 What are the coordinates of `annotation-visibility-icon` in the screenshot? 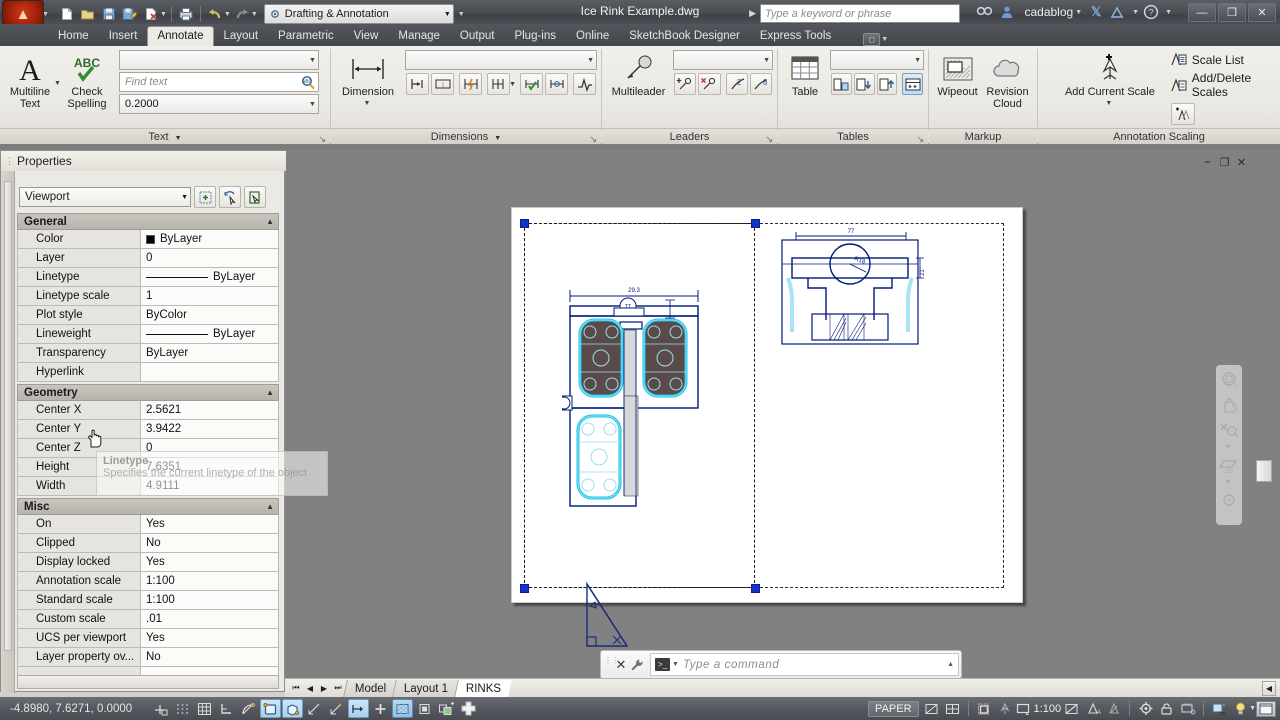 It's located at (984, 708).